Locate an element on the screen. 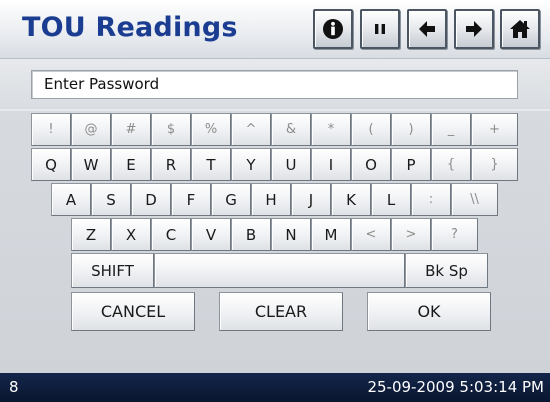  key-caret: ^ is located at coordinates (251, 129).